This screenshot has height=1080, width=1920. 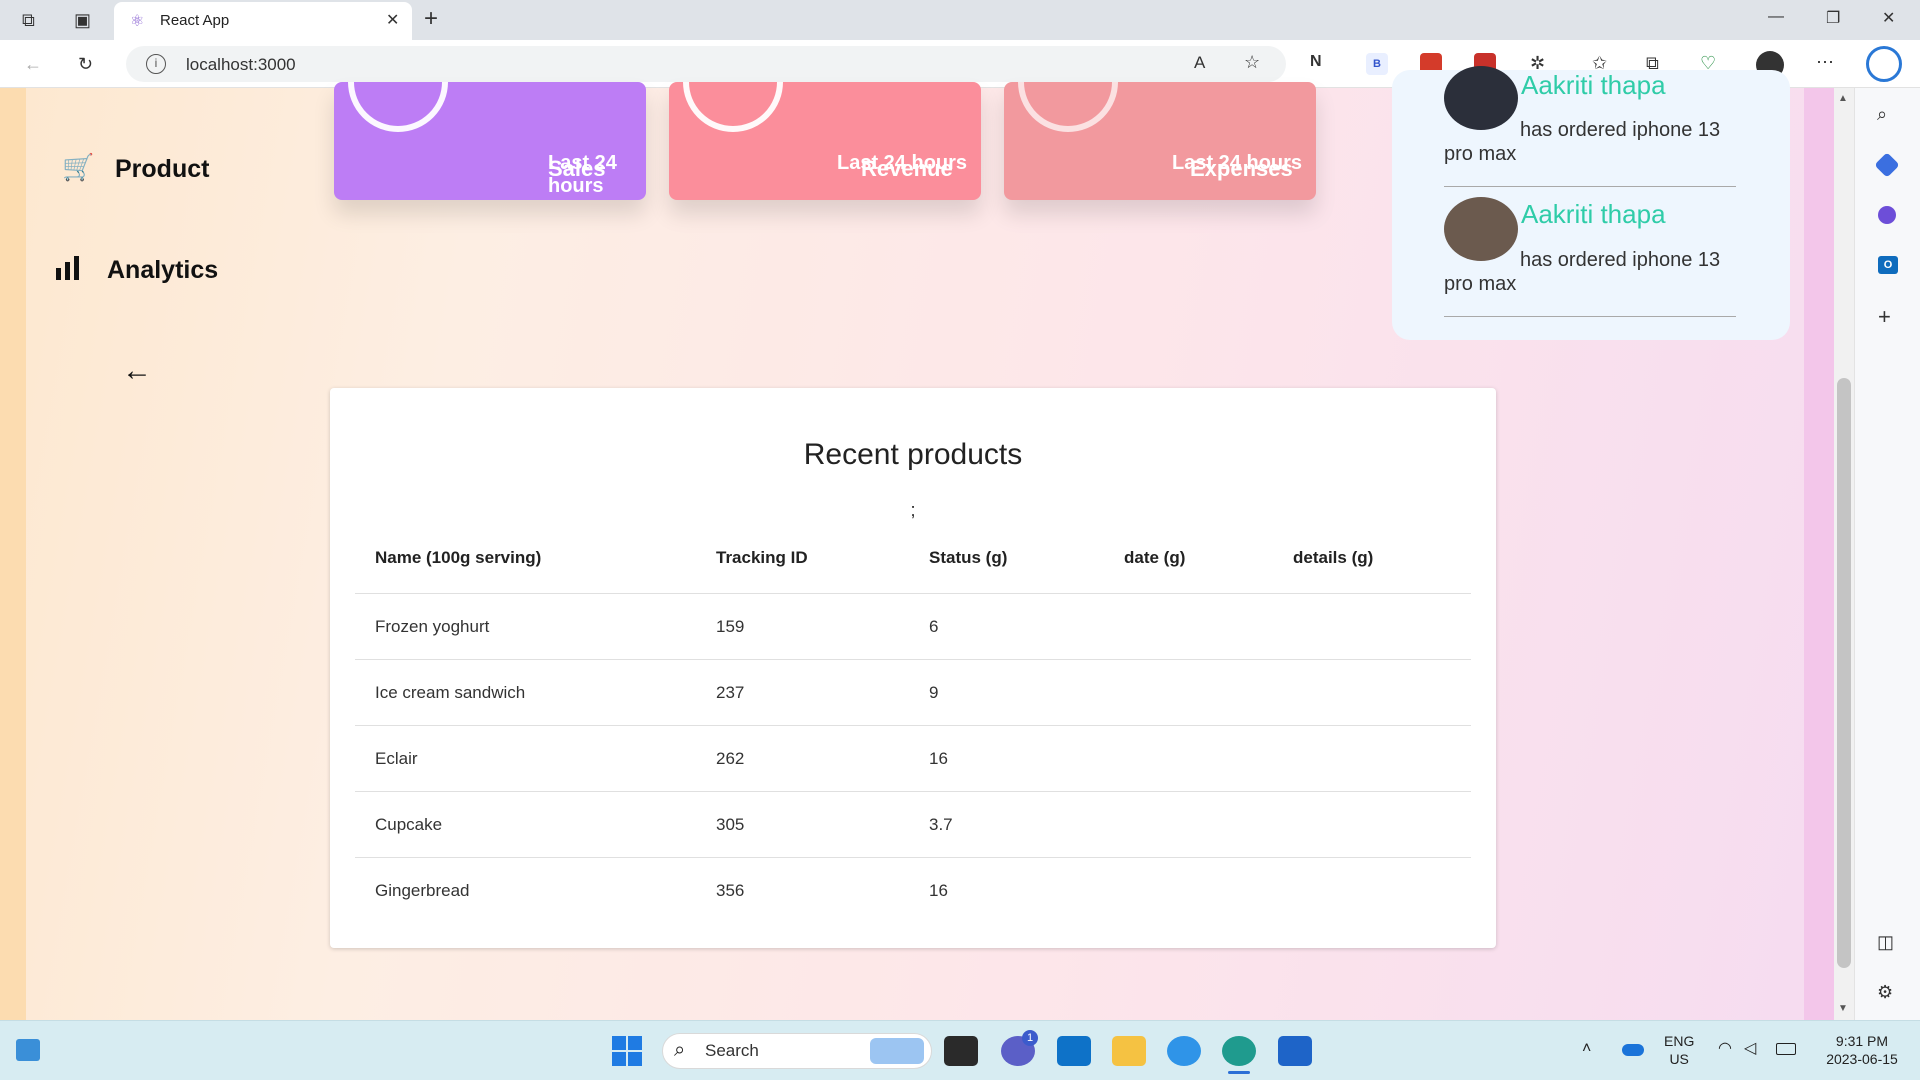 I want to click on widgets-icon, so click(x=28, y=1050).